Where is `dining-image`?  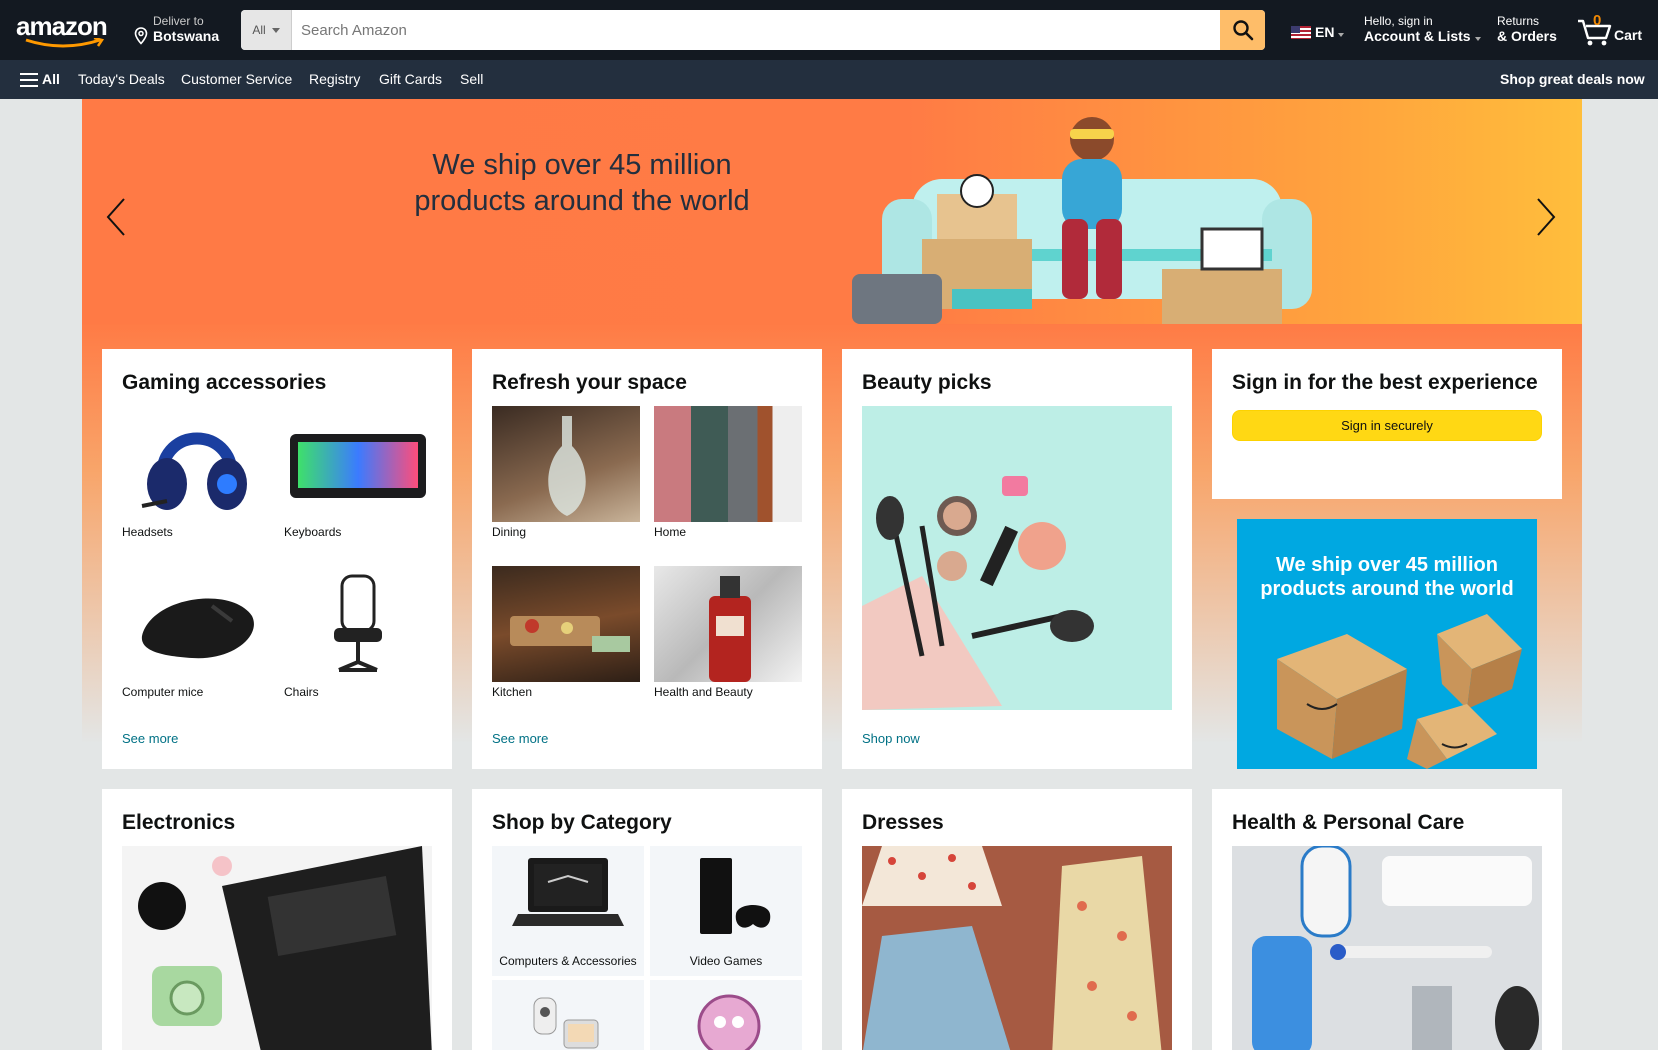 dining-image is located at coordinates (566, 464).